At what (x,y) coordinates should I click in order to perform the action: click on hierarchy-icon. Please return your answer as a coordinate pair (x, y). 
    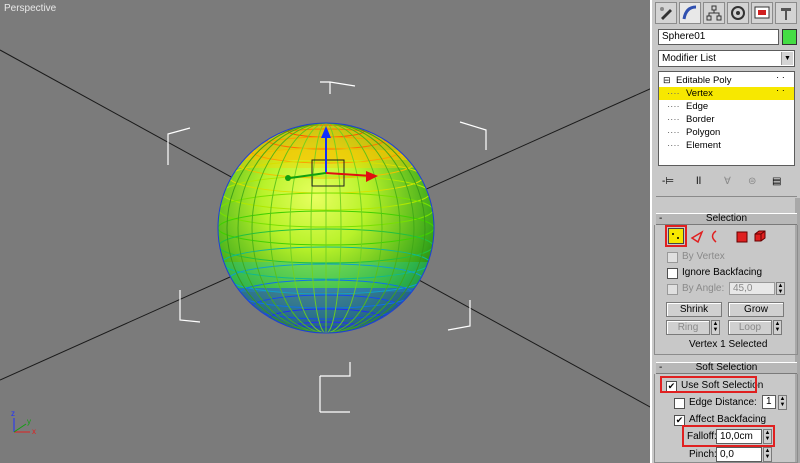
    Looking at the image, I should click on (714, 13).